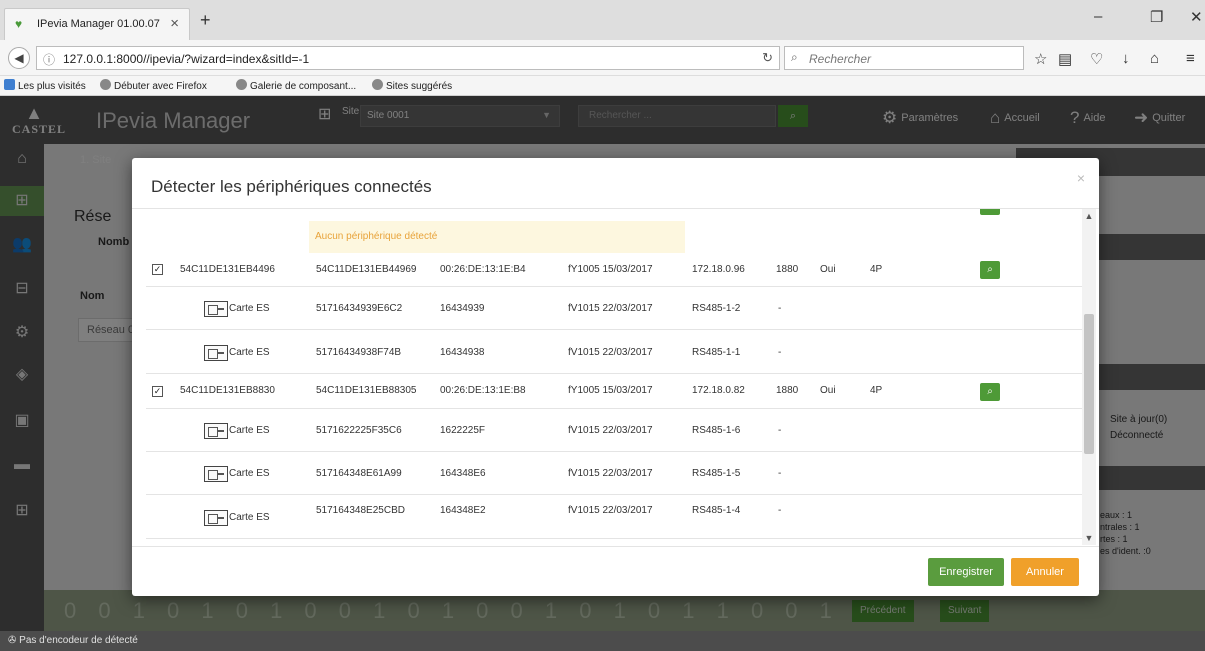  Describe the element at coordinates (227, 269) in the screenshot. I see `device-name: 54C11DE131EB4496` at that location.